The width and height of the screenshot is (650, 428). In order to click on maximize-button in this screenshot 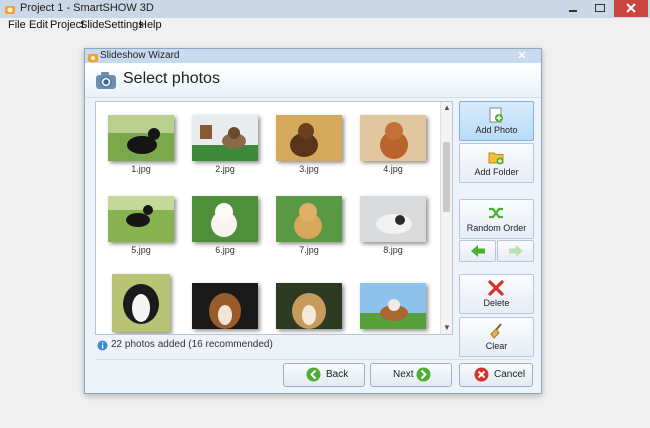, I will do `click(600, 8)`.